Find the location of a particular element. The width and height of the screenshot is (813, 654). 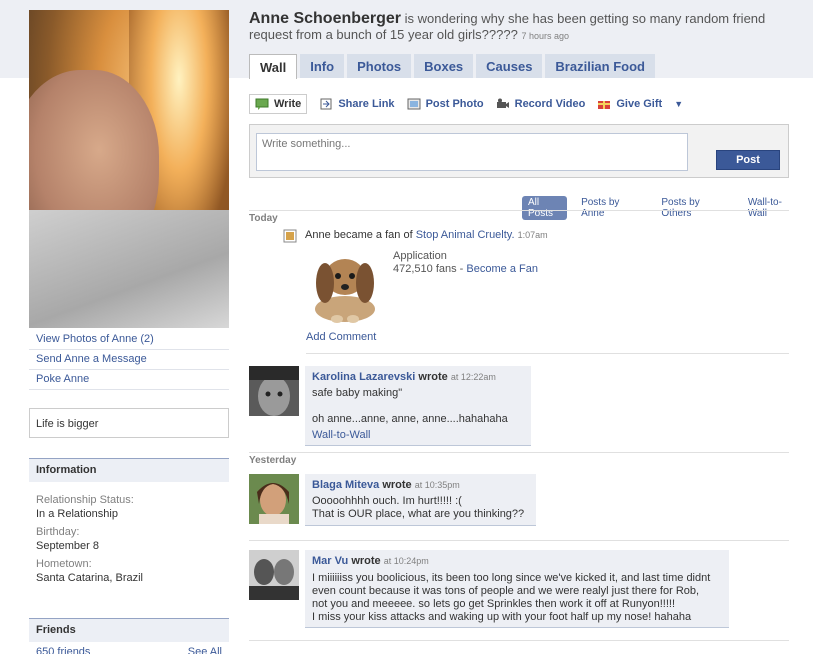

post-author: Mar Vu is located at coordinates (330, 561).